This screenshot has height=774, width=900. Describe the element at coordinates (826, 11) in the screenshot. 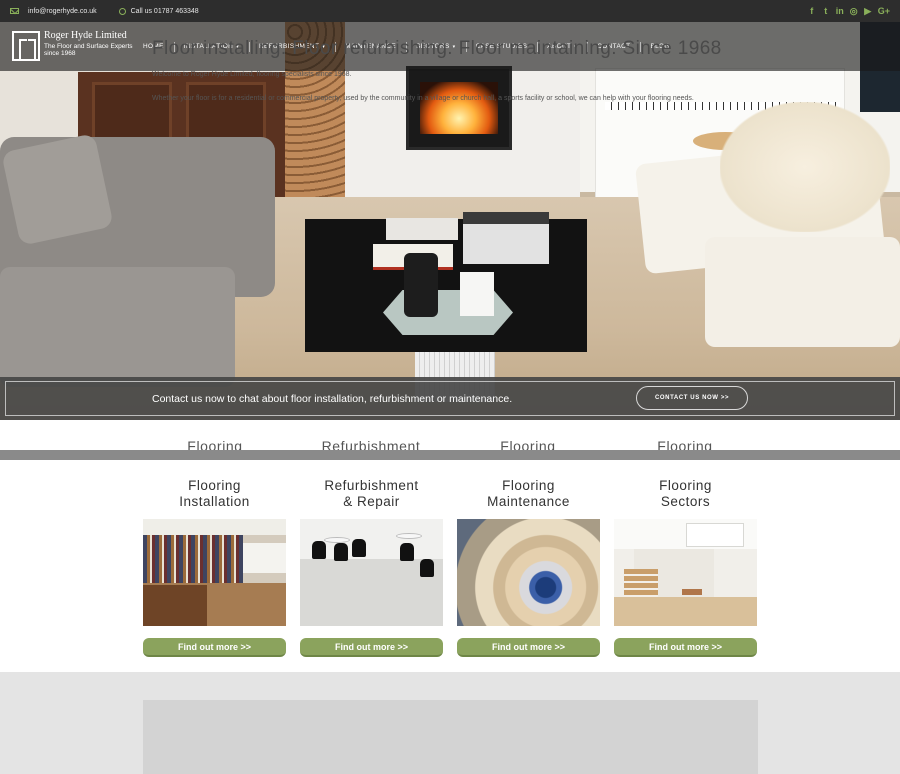

I see `twitter-icon: t` at that location.